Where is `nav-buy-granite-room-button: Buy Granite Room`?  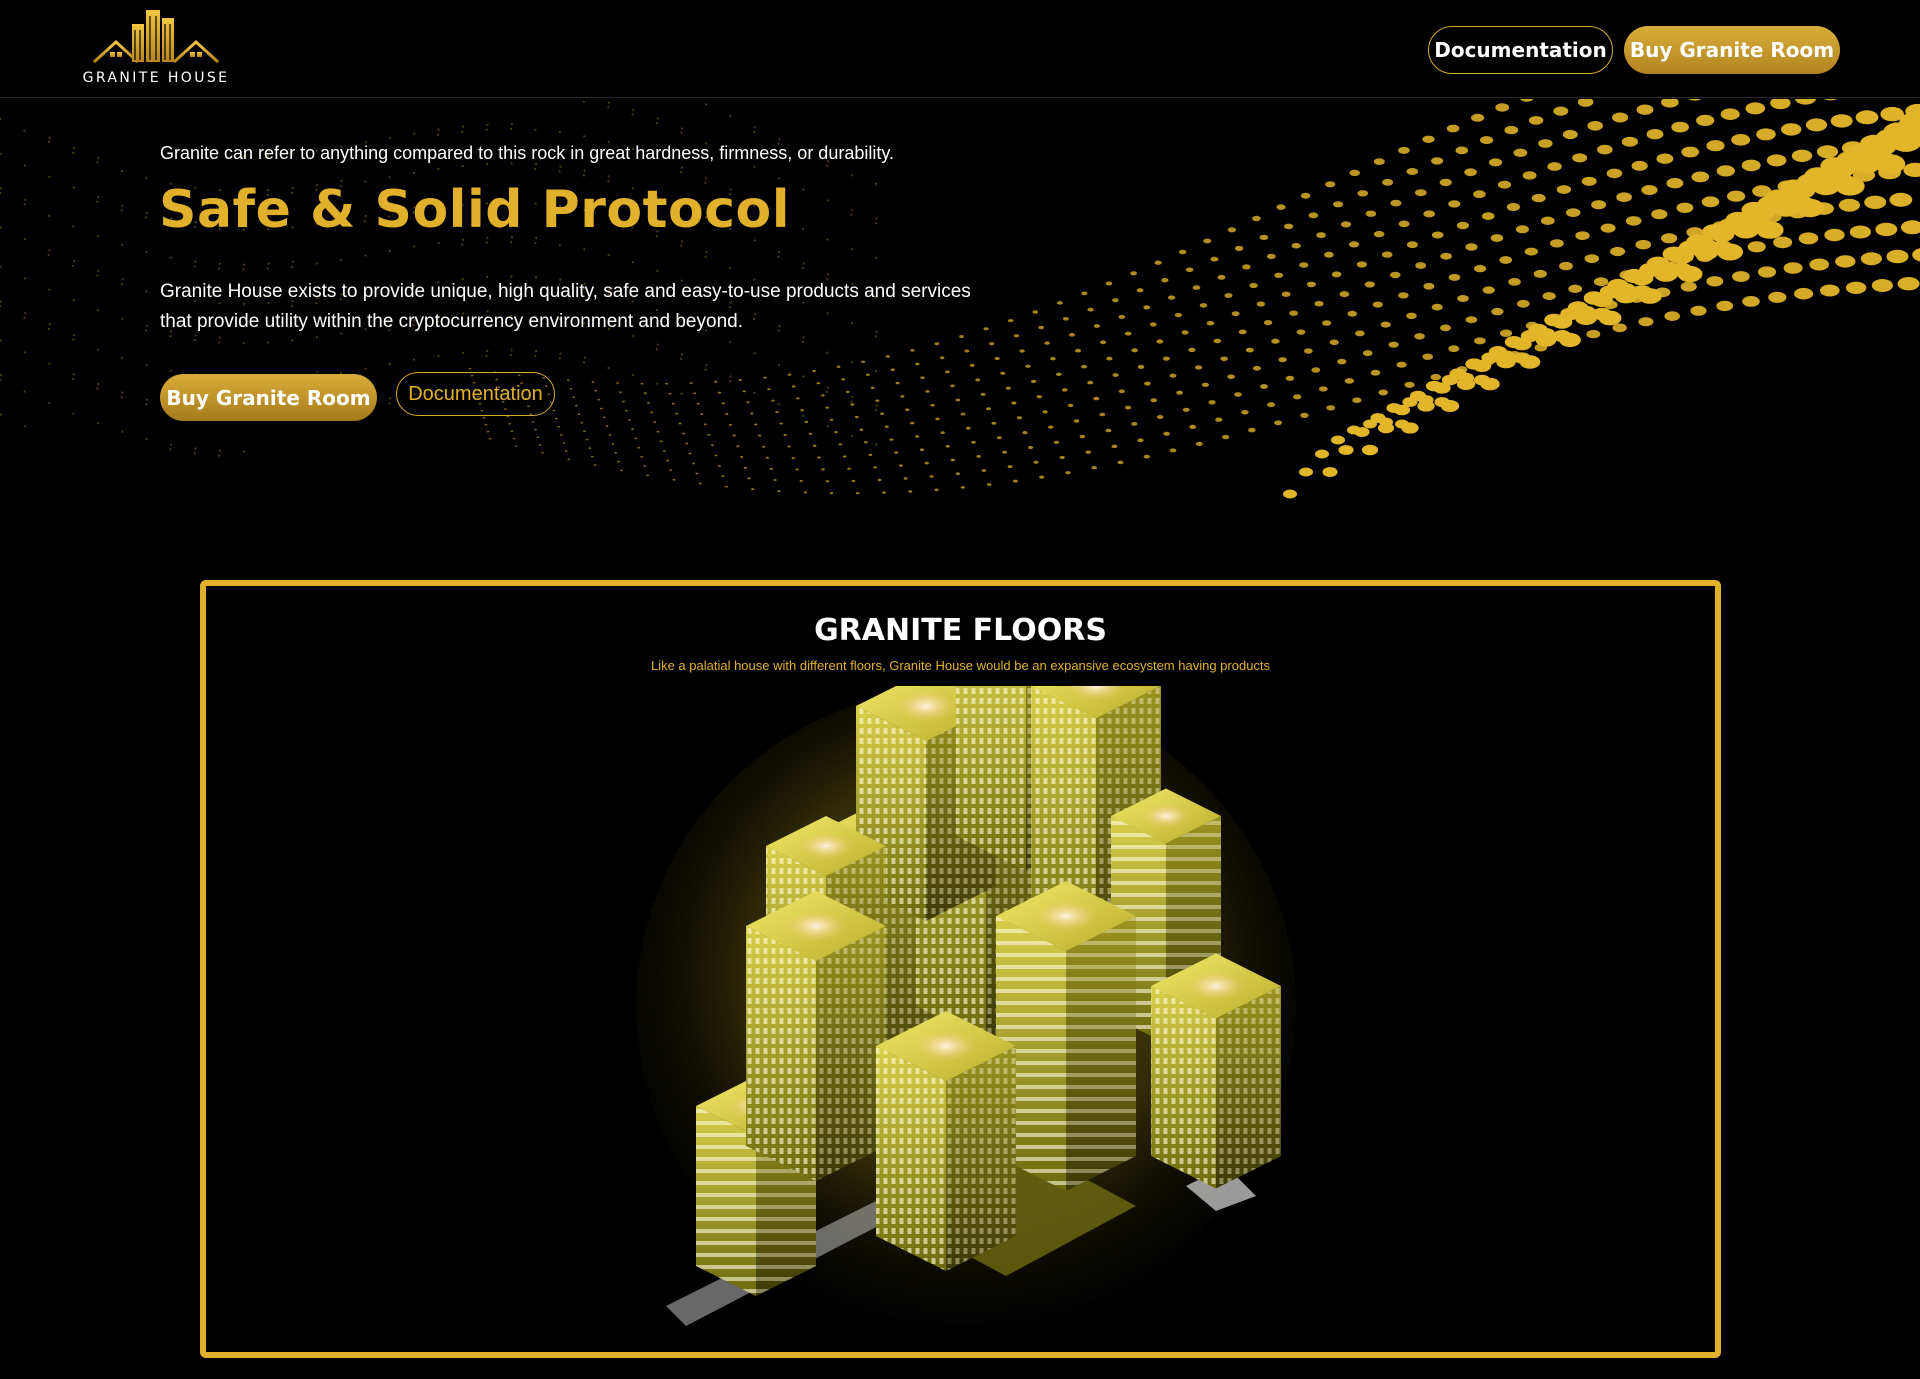
nav-buy-granite-room-button: Buy Granite Room is located at coordinates (1732, 50).